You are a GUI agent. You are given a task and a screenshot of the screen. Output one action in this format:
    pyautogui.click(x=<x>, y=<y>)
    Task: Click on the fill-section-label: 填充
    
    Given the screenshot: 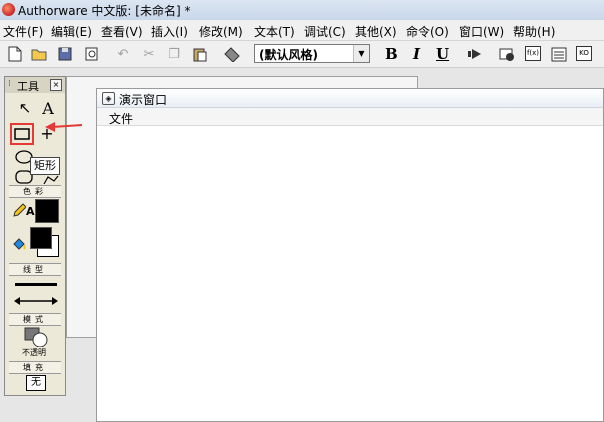 What is the action you would take?
    pyautogui.click(x=35, y=367)
    